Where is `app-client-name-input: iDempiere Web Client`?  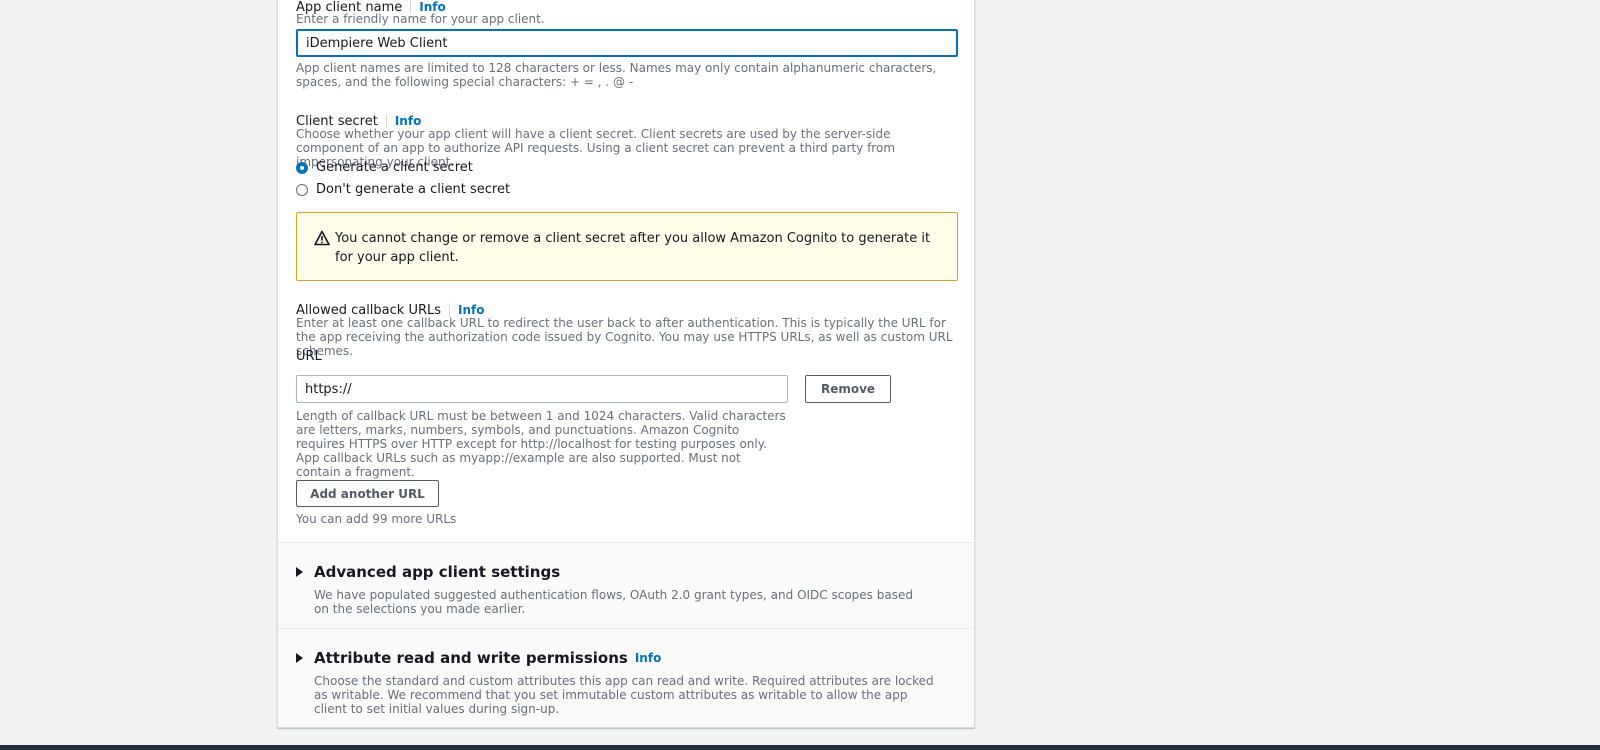
app-client-name-input: iDempiere Web Client is located at coordinates (627, 43).